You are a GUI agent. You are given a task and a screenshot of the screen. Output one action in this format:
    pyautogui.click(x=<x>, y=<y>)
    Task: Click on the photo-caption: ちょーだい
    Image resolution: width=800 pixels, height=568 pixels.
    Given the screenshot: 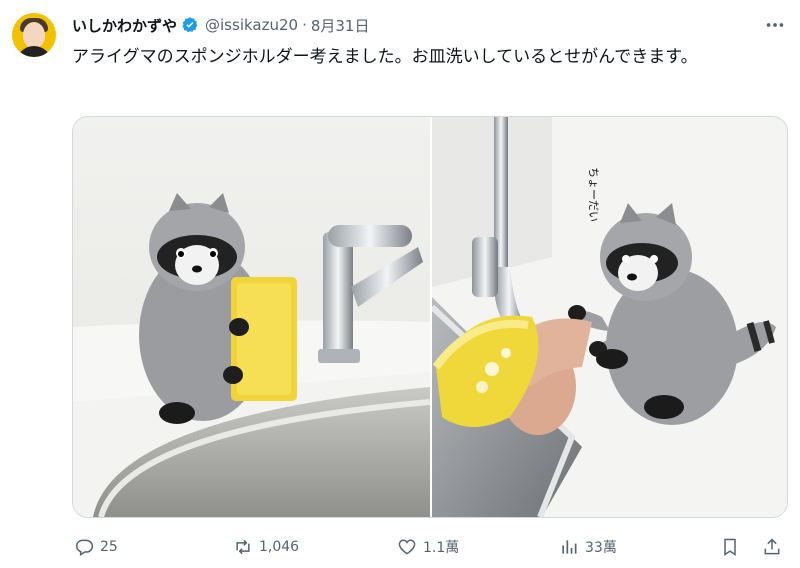 What is the action you would take?
    pyautogui.click(x=593, y=194)
    